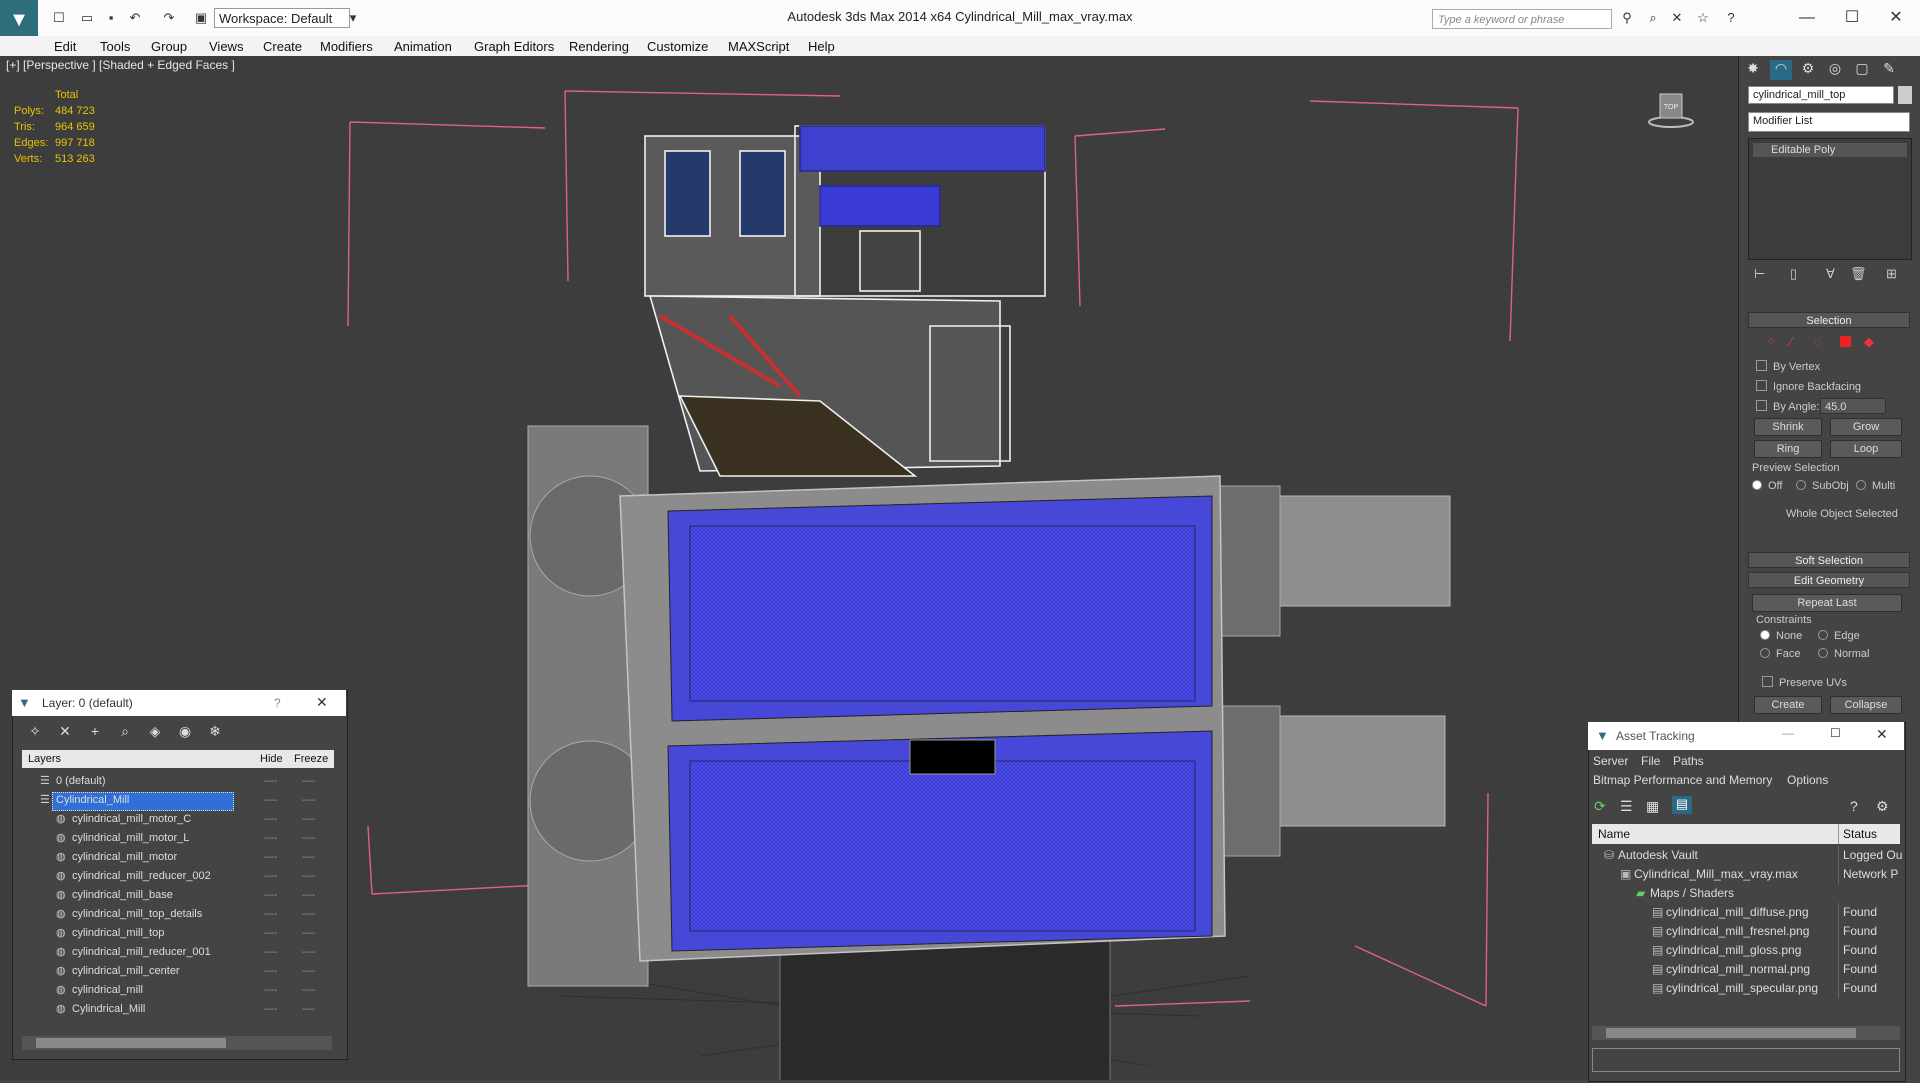 The height and width of the screenshot is (1083, 1920). I want to click on add-to-layer-icon: +, so click(95, 732).